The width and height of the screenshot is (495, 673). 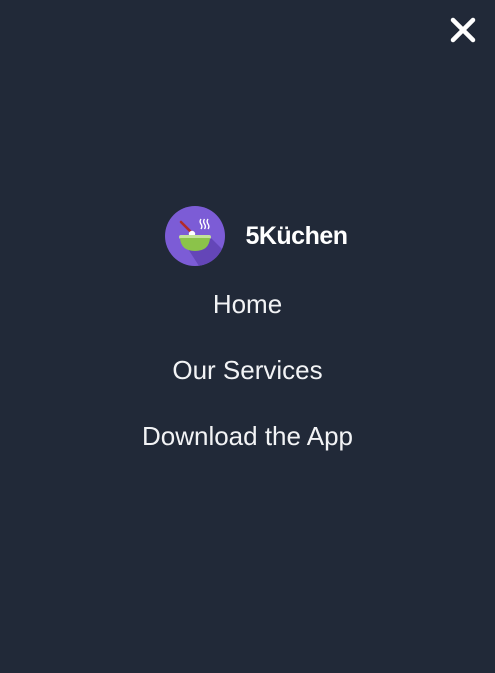 What do you see at coordinates (296, 235) in the screenshot?
I see `brand-name: 5Küchen` at bounding box center [296, 235].